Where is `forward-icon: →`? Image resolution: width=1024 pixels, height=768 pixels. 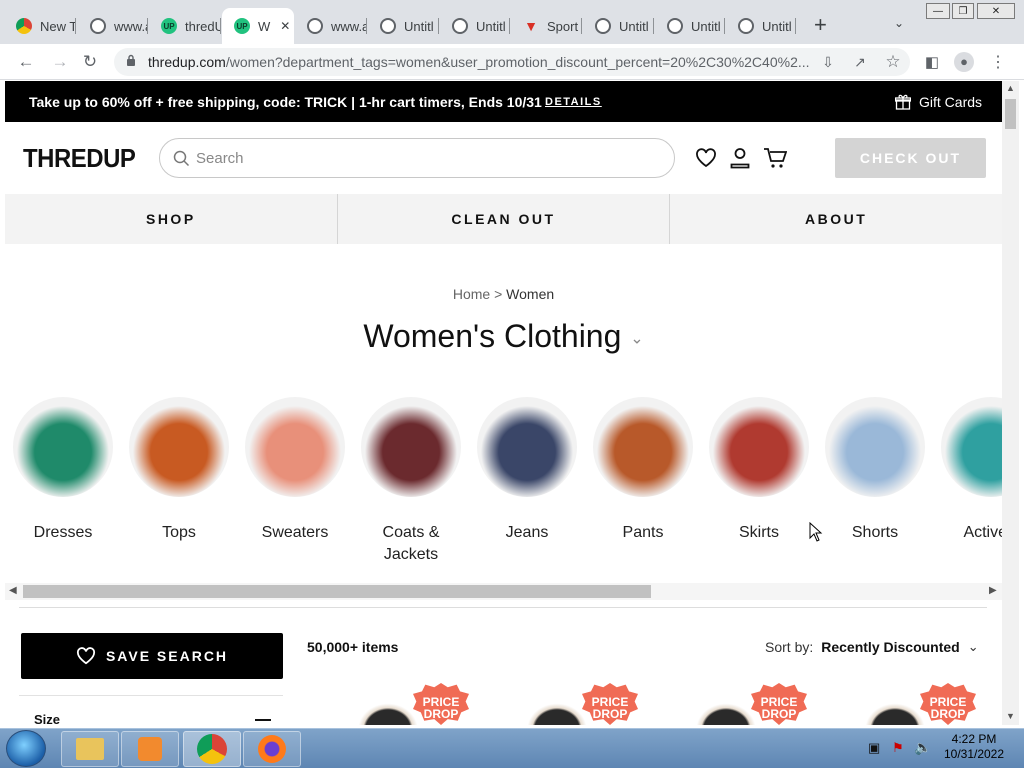 forward-icon: → is located at coordinates (60, 62).